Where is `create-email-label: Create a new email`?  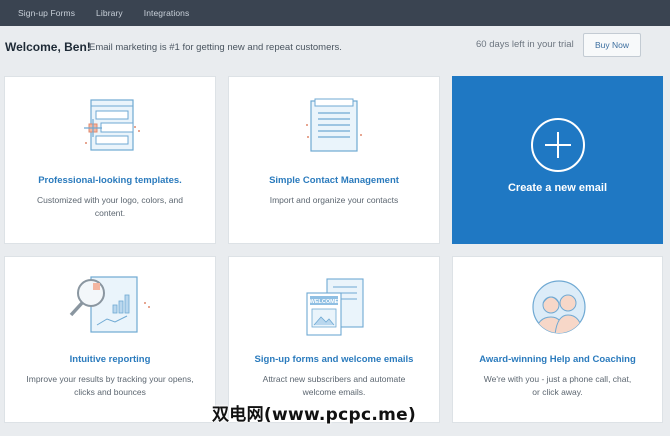 create-email-label: Create a new email is located at coordinates (557, 188).